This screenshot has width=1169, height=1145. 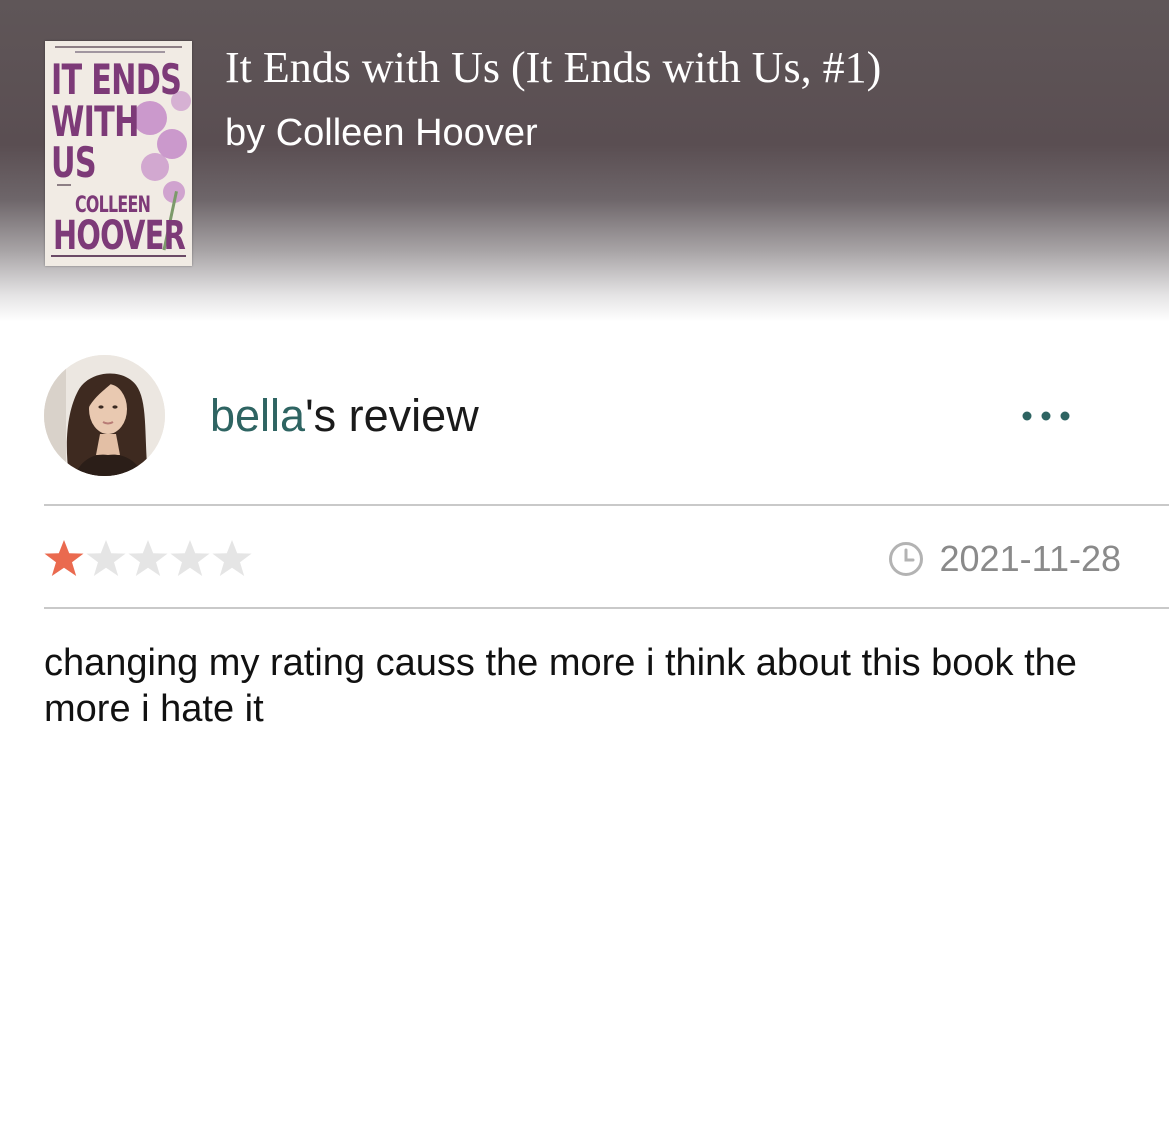 I want to click on review-title: bella's review, so click(x=344, y=416).